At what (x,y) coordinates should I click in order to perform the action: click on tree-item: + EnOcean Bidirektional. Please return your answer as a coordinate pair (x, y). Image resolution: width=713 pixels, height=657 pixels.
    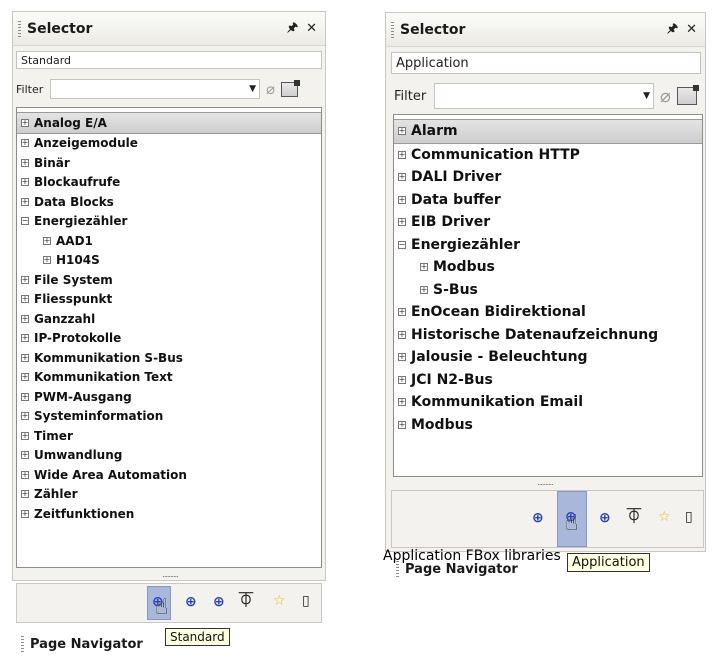
    Looking at the image, I should click on (548, 312).